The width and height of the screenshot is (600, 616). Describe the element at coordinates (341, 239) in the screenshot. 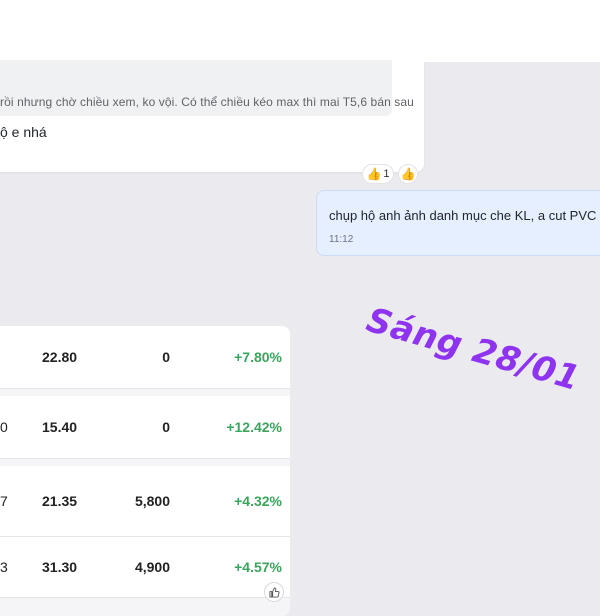

I see `message-timestamp: 11:12` at that location.